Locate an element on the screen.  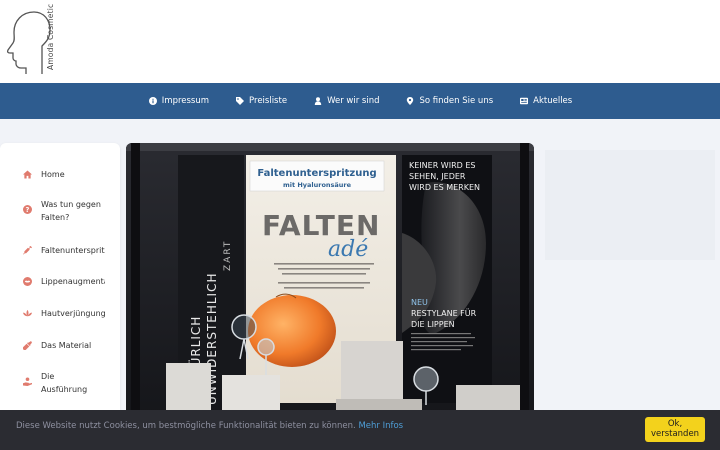
nav-item-label: Aktuelles is located at coordinates (553, 101).